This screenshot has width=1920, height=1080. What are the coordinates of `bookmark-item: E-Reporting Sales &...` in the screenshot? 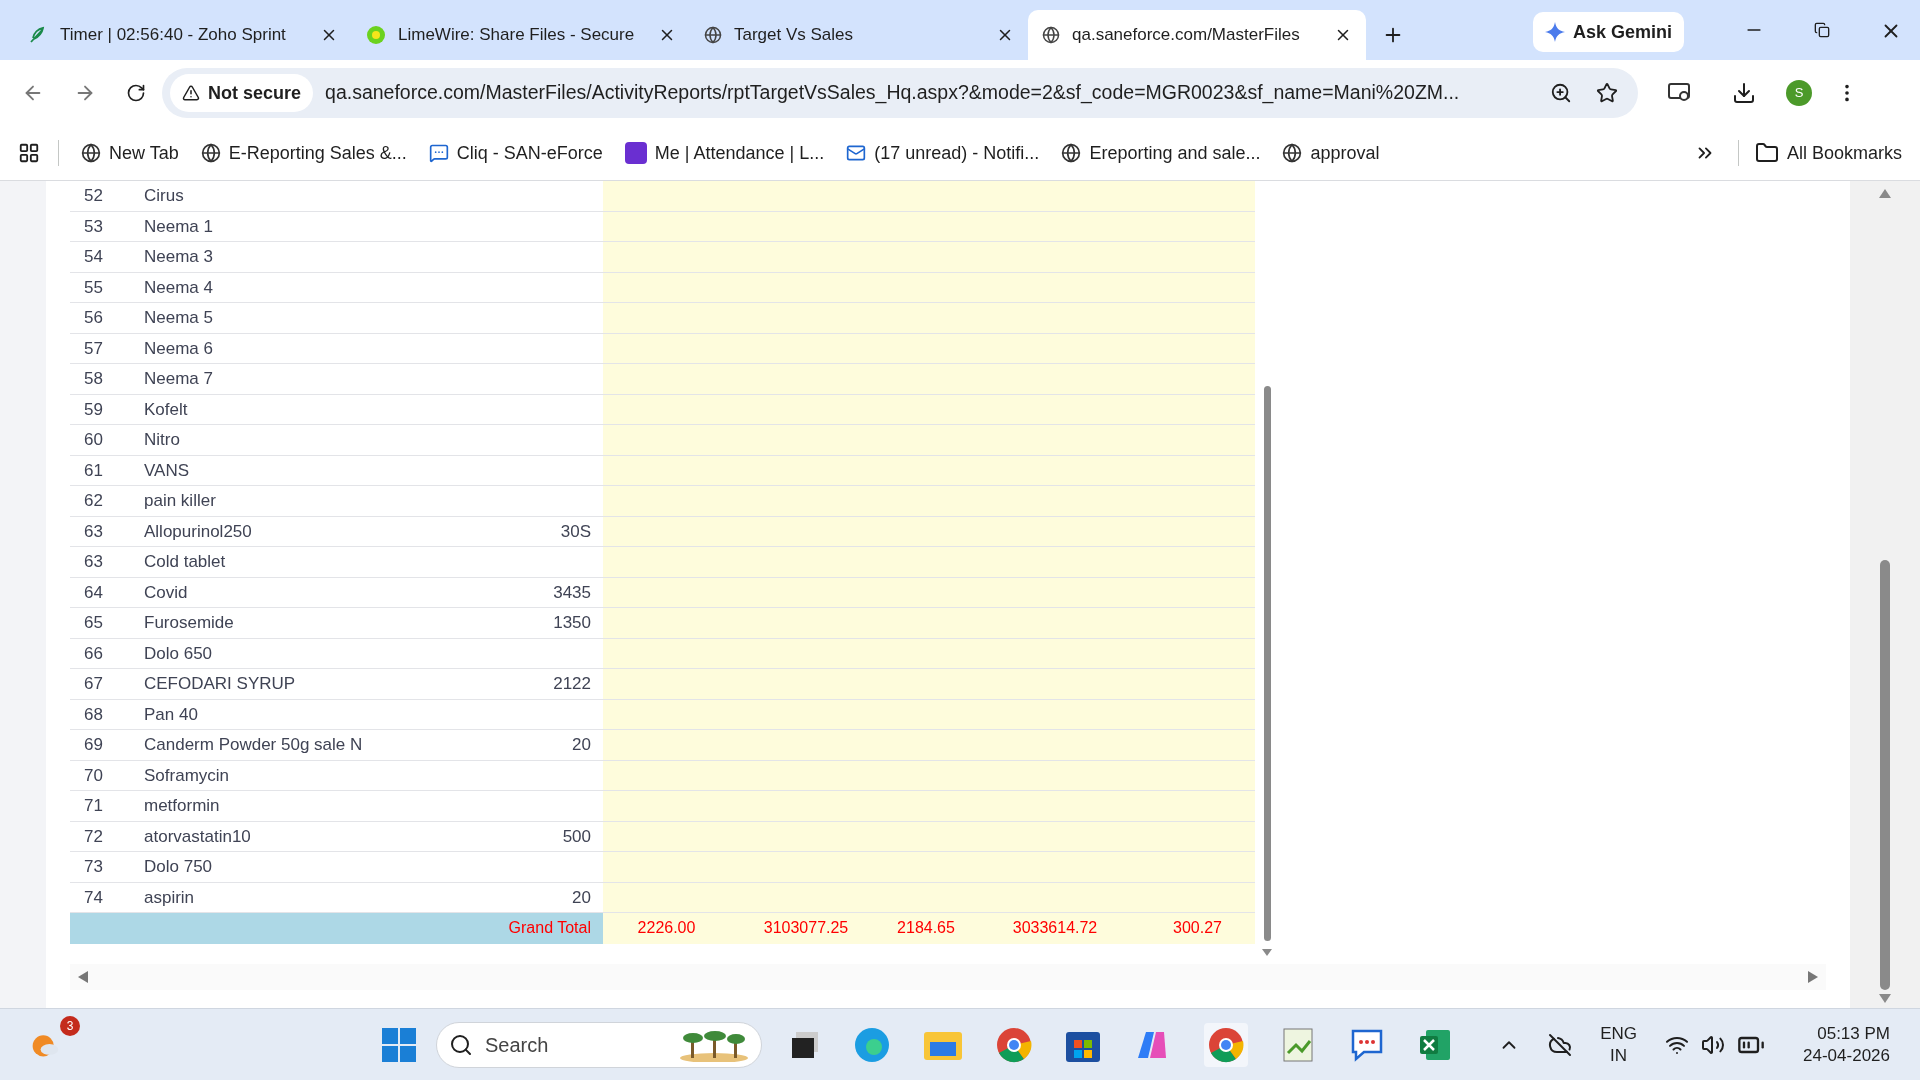 It's located at (303, 153).